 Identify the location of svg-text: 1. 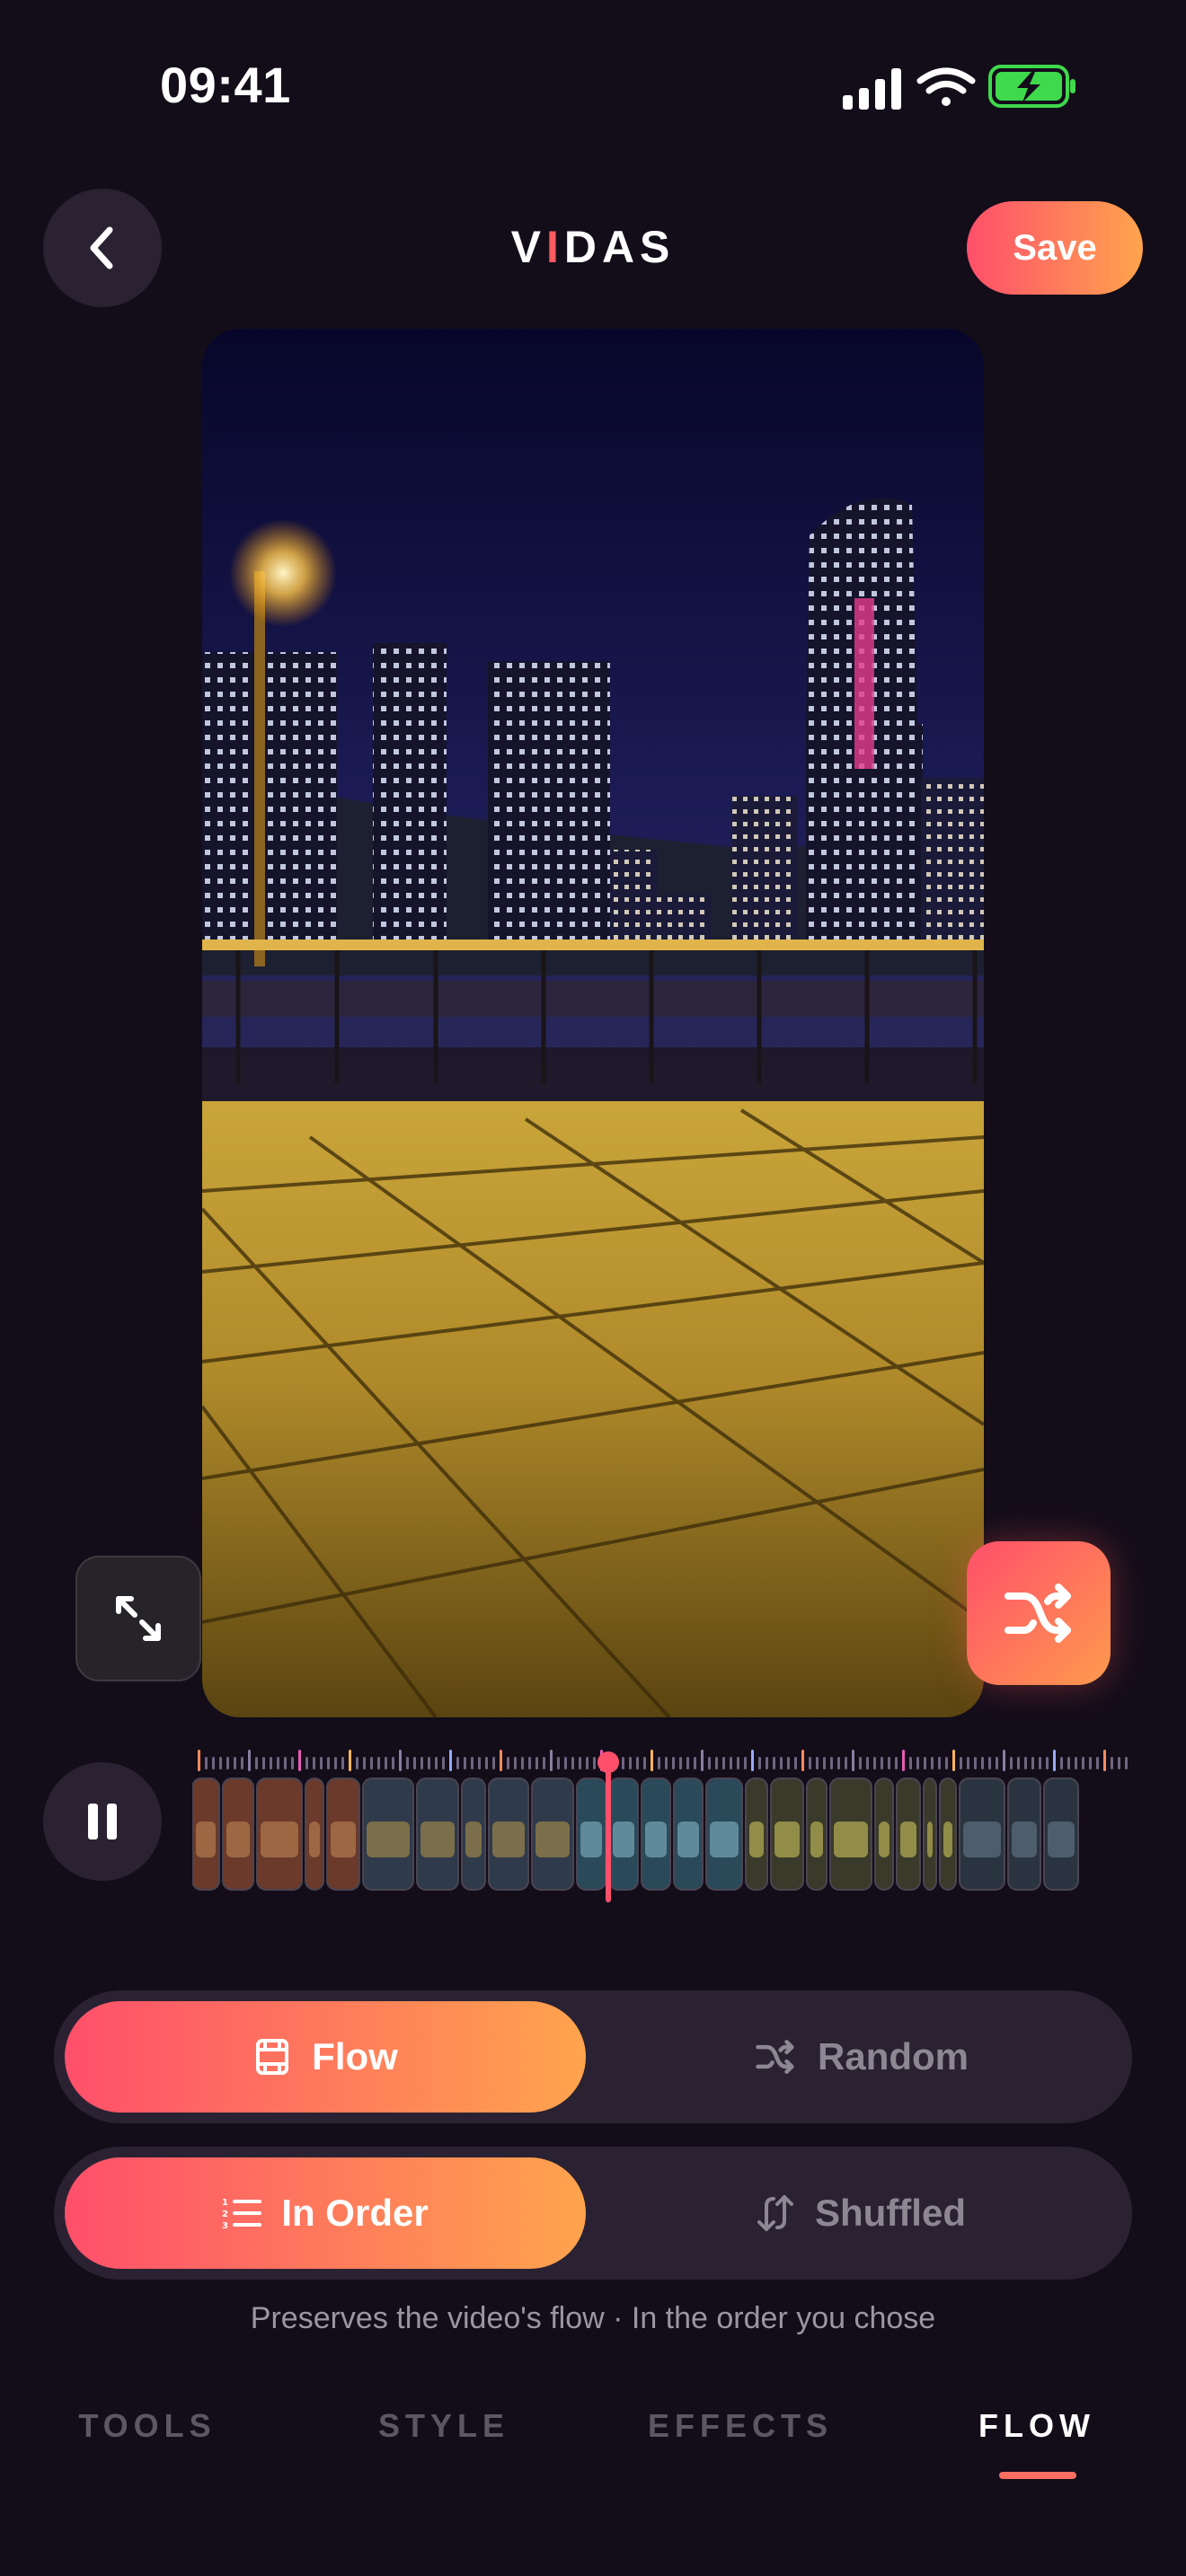
(225, 2203).